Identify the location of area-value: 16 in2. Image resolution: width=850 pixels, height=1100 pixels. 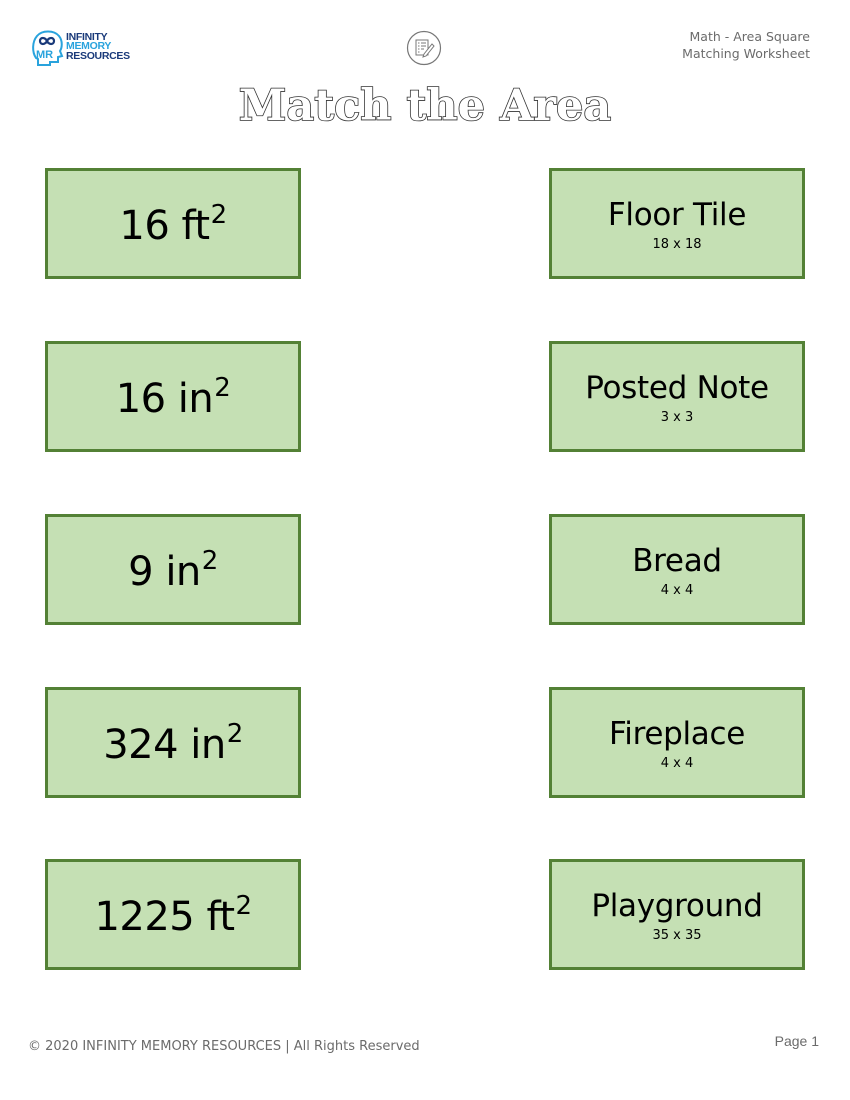
(173, 397).